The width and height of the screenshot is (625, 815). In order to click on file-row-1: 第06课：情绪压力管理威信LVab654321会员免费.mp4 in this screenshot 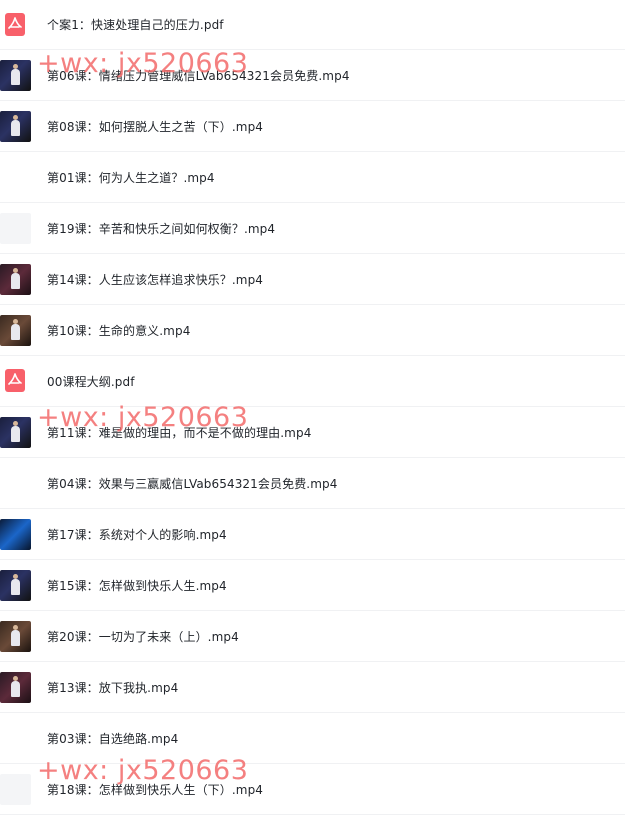, I will do `click(312, 75)`.